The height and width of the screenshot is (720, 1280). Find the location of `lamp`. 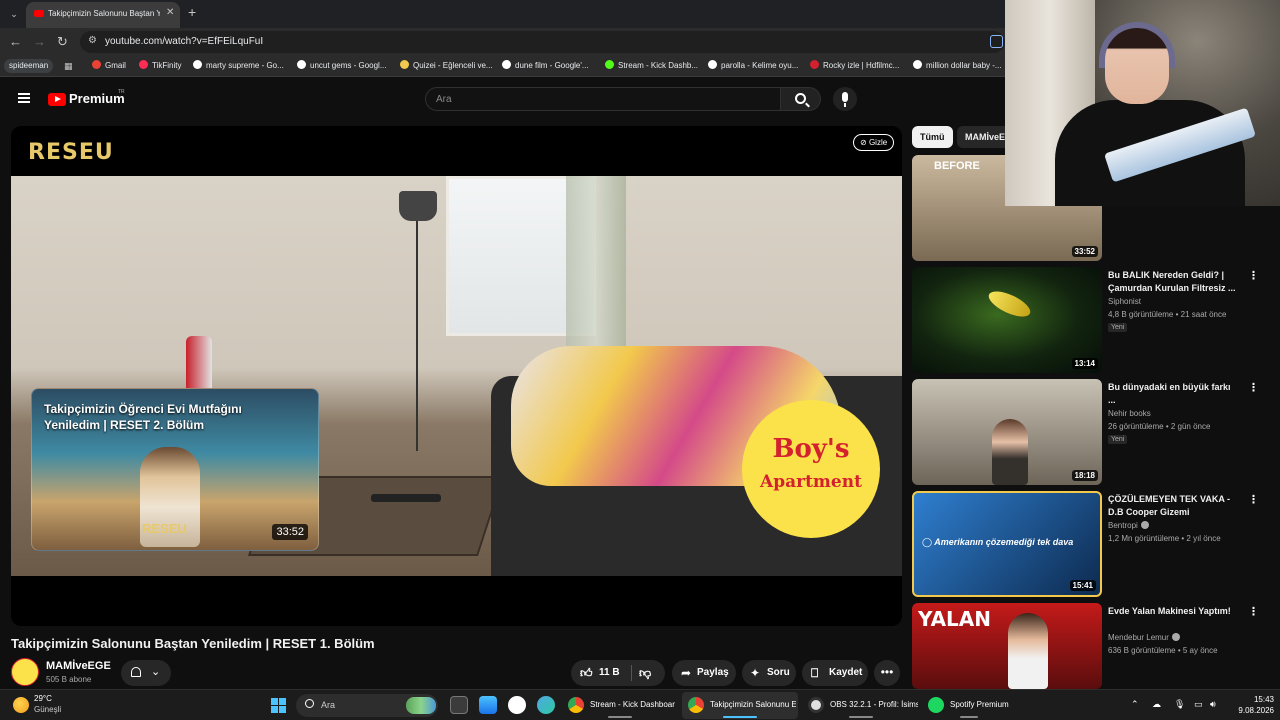

lamp is located at coordinates (418, 206).